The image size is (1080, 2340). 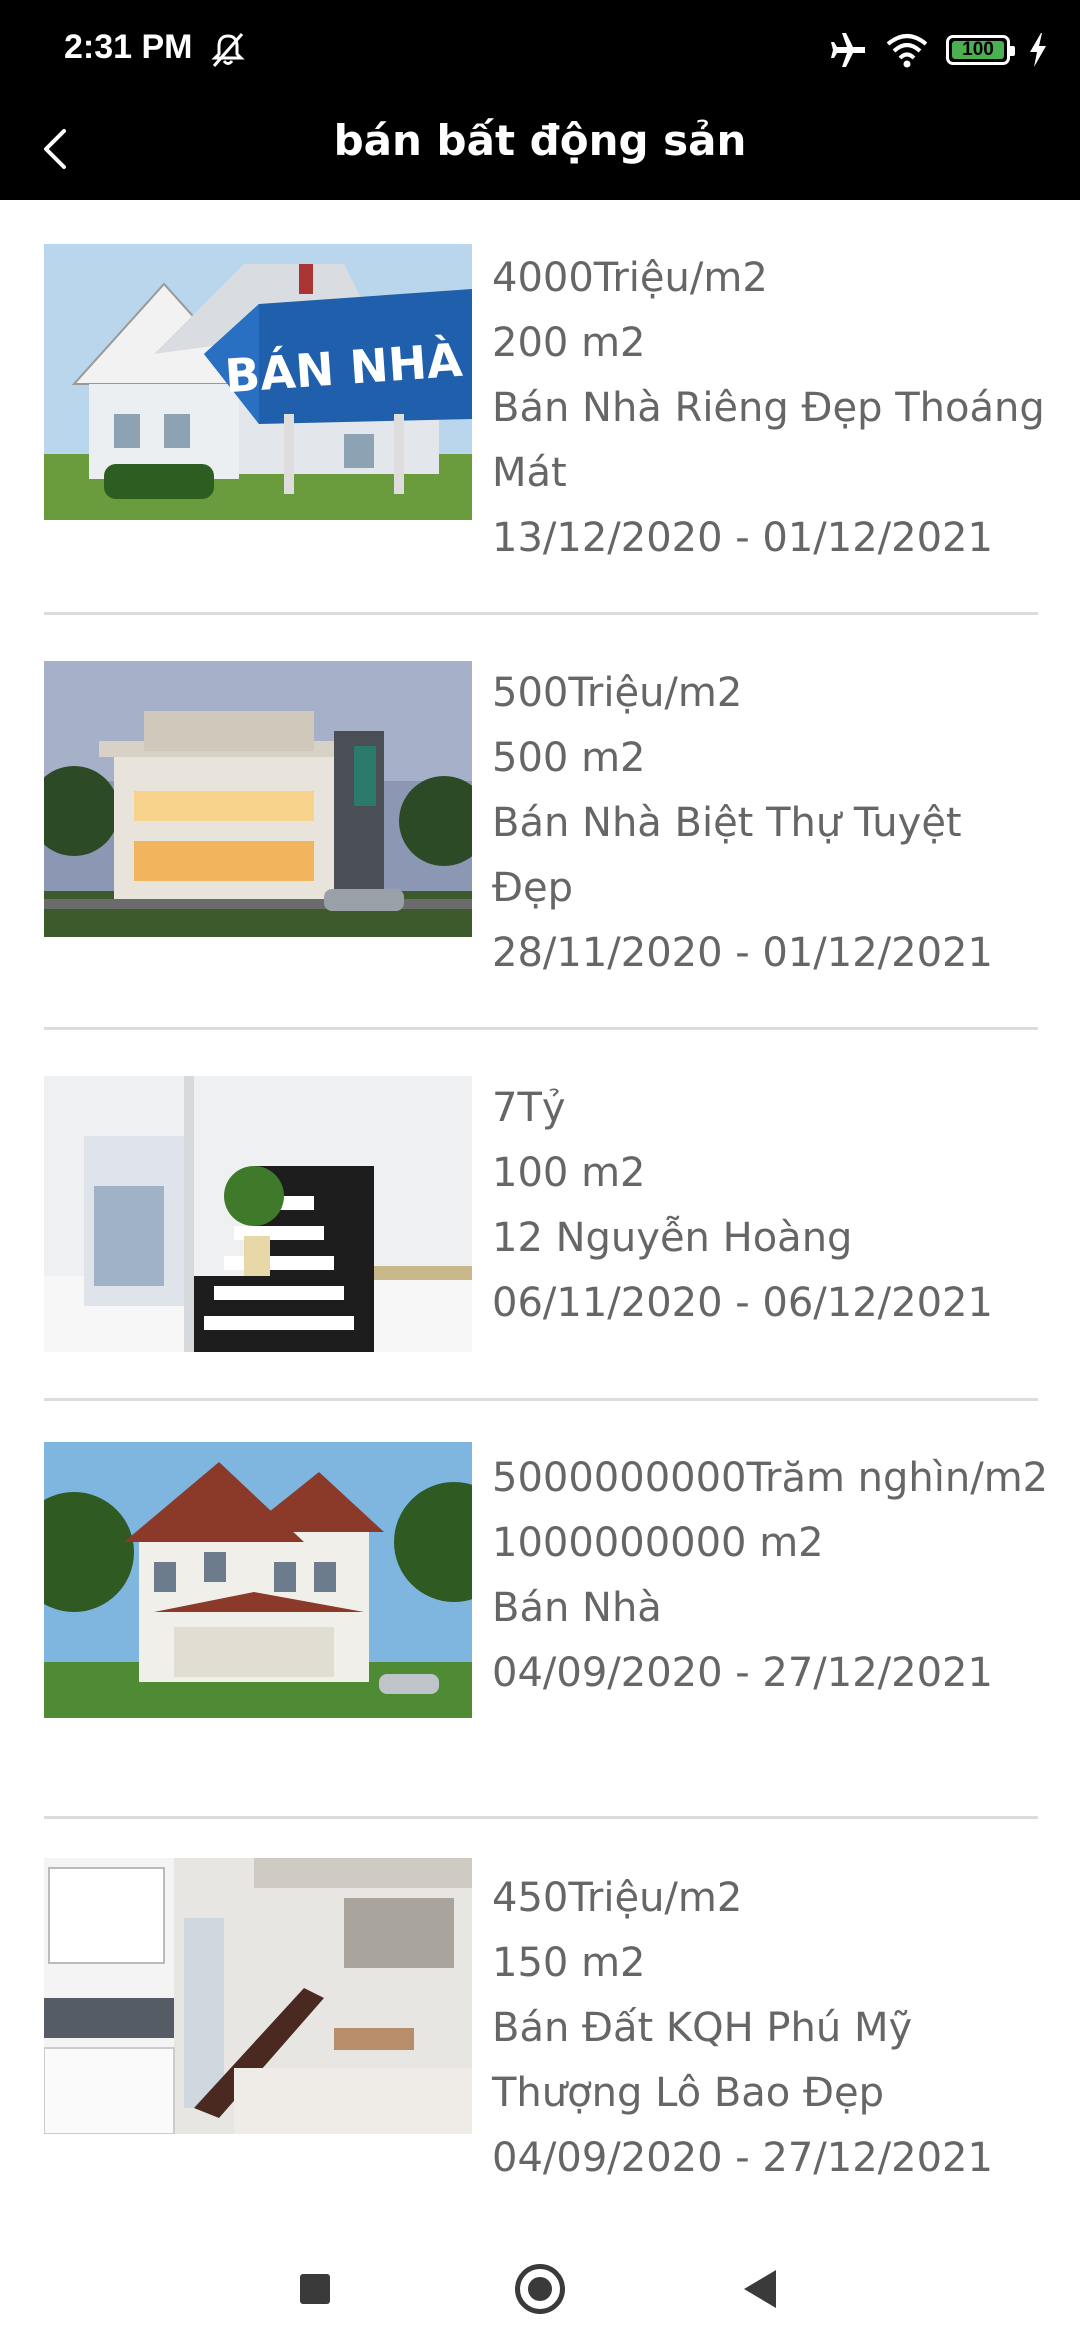 I want to click on status-time: 2:31 PM, so click(x=128, y=47).